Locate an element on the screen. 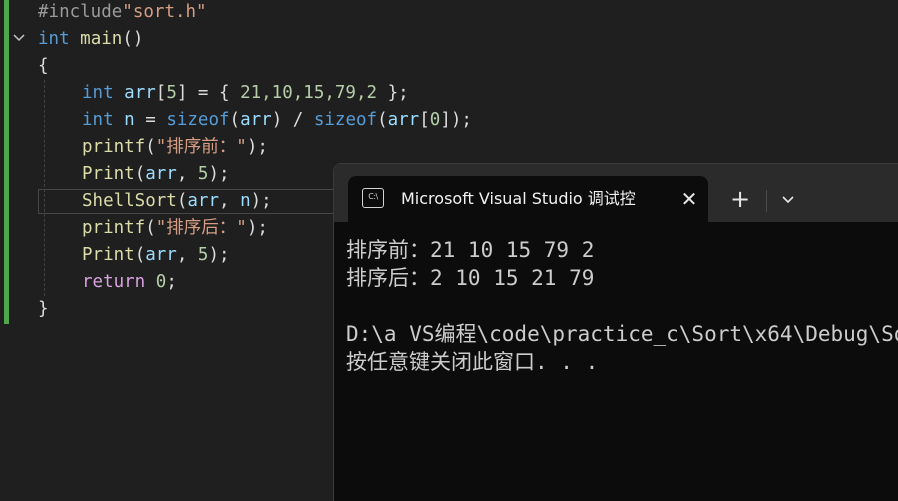 The image size is (898, 501). code-line-open-brace: { is located at coordinates (43, 66).